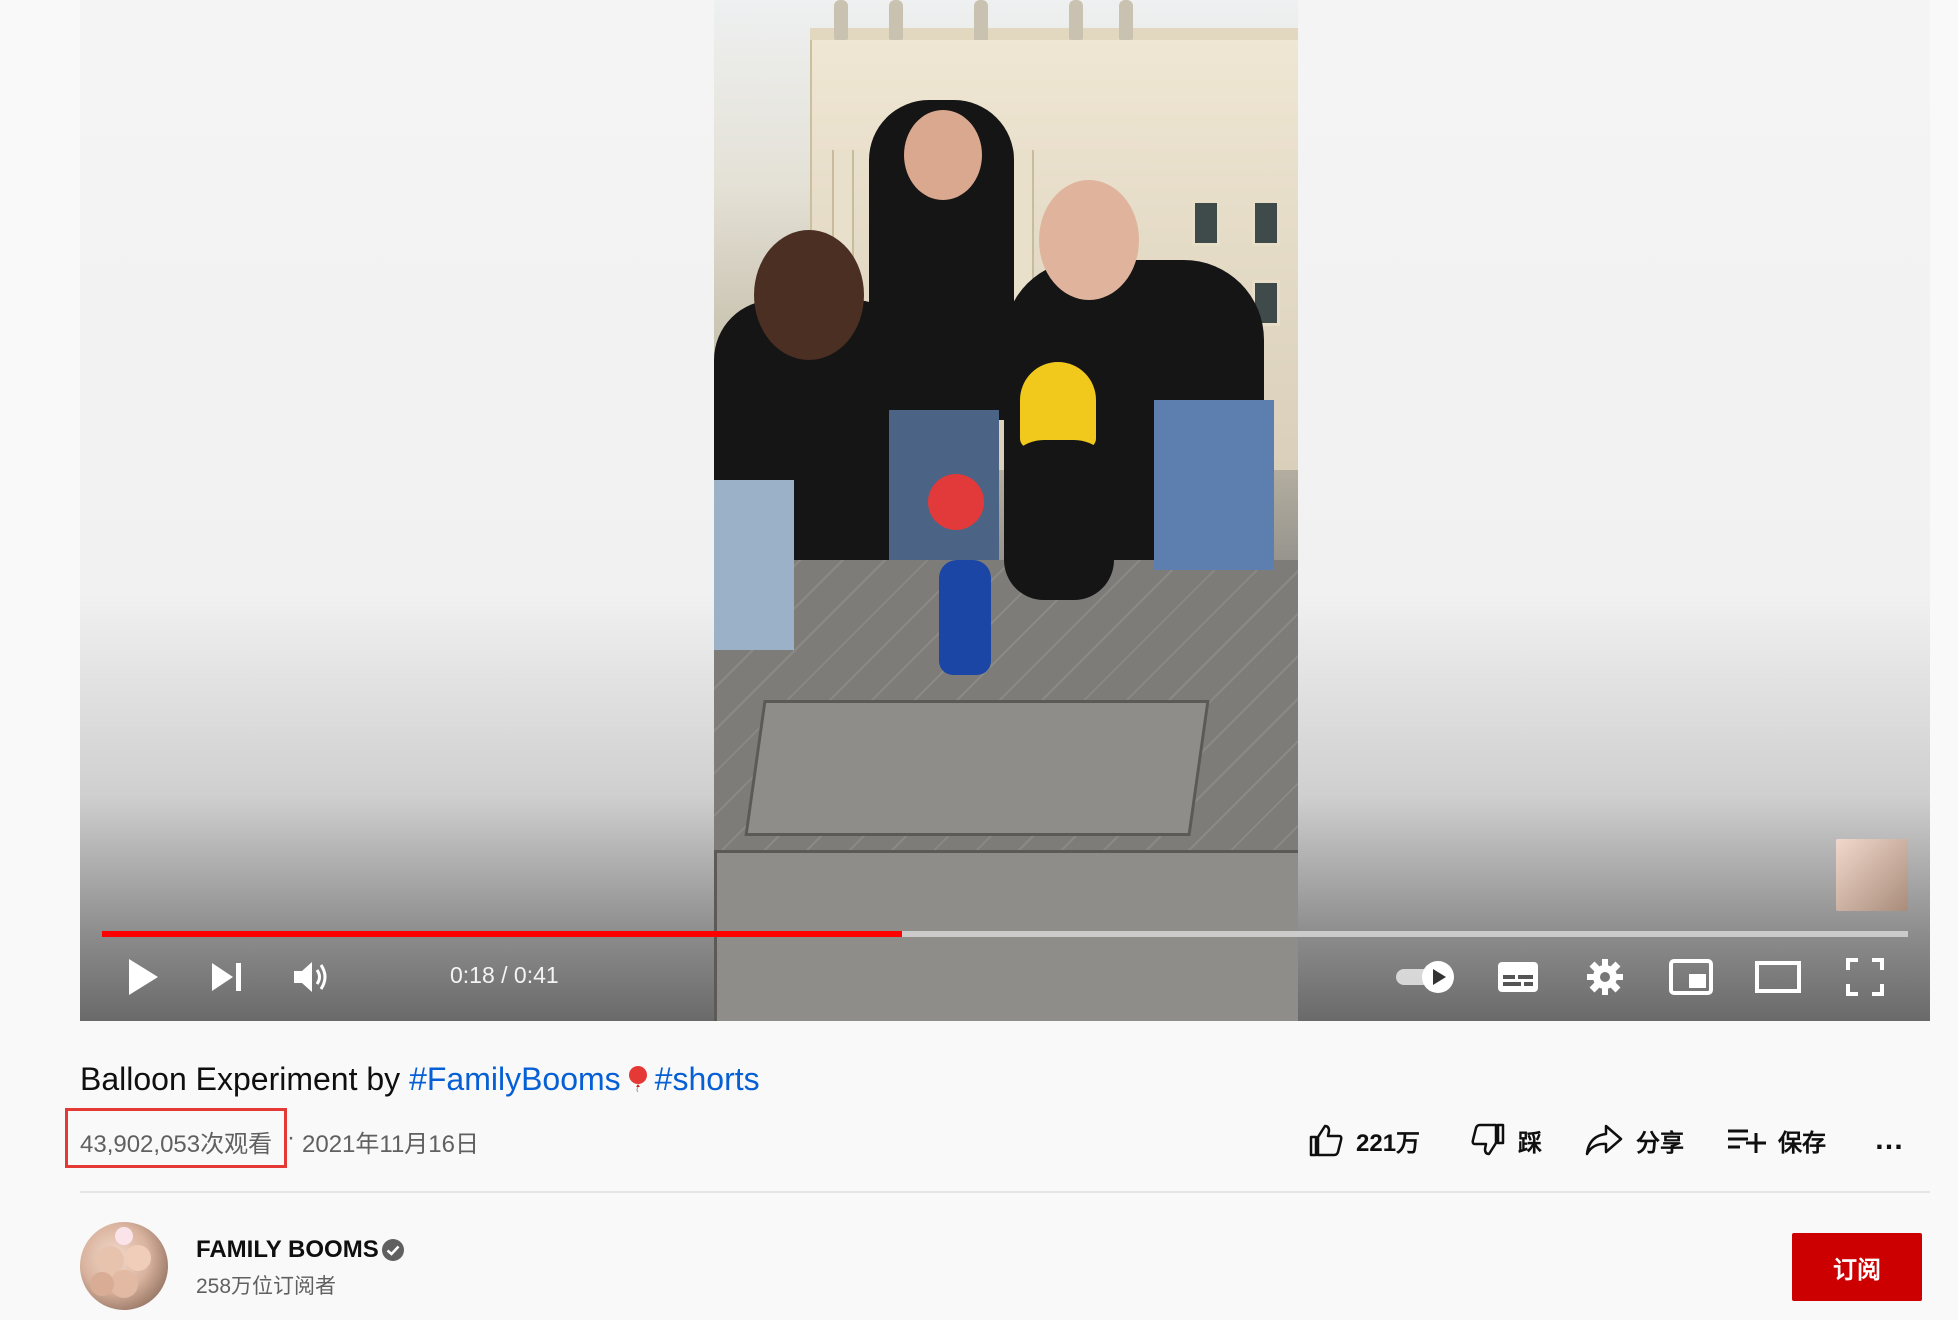 This screenshot has width=1958, height=1320. I want to click on like-button: 221万, so click(1364, 1140).